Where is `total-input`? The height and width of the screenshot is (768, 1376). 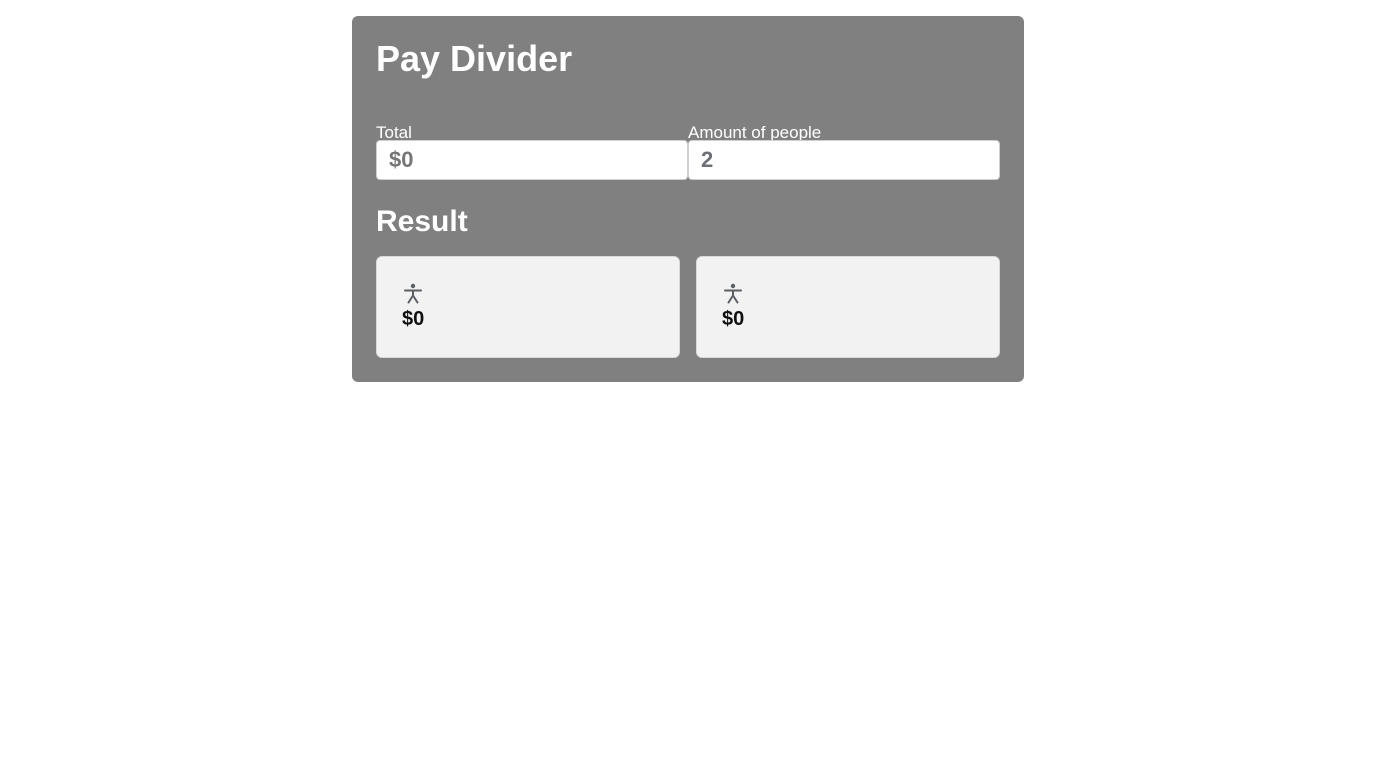
total-input is located at coordinates (532, 160).